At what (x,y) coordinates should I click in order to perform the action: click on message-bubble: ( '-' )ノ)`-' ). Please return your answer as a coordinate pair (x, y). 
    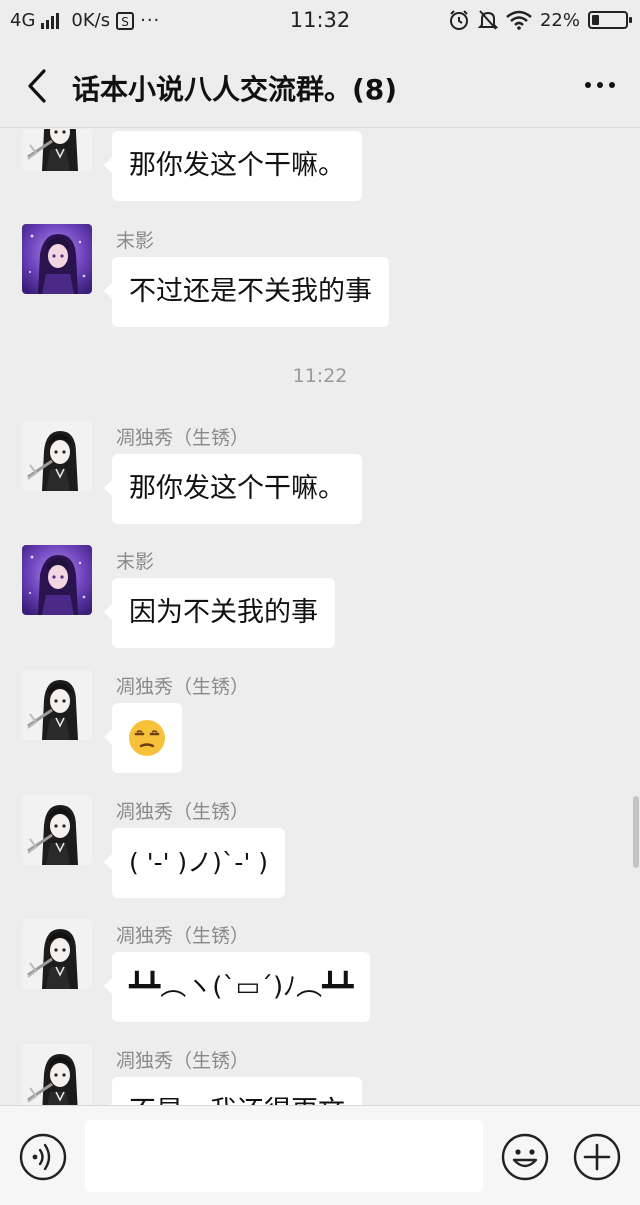
    Looking at the image, I should click on (194, 863).